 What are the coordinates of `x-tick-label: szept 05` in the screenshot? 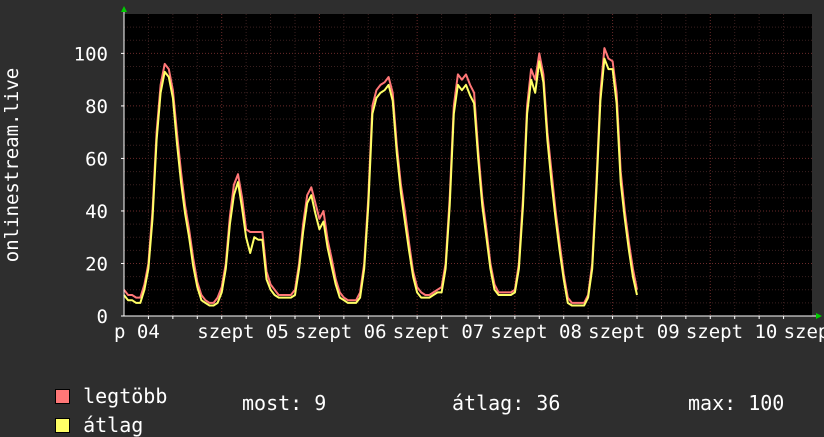 It's located at (243, 332).